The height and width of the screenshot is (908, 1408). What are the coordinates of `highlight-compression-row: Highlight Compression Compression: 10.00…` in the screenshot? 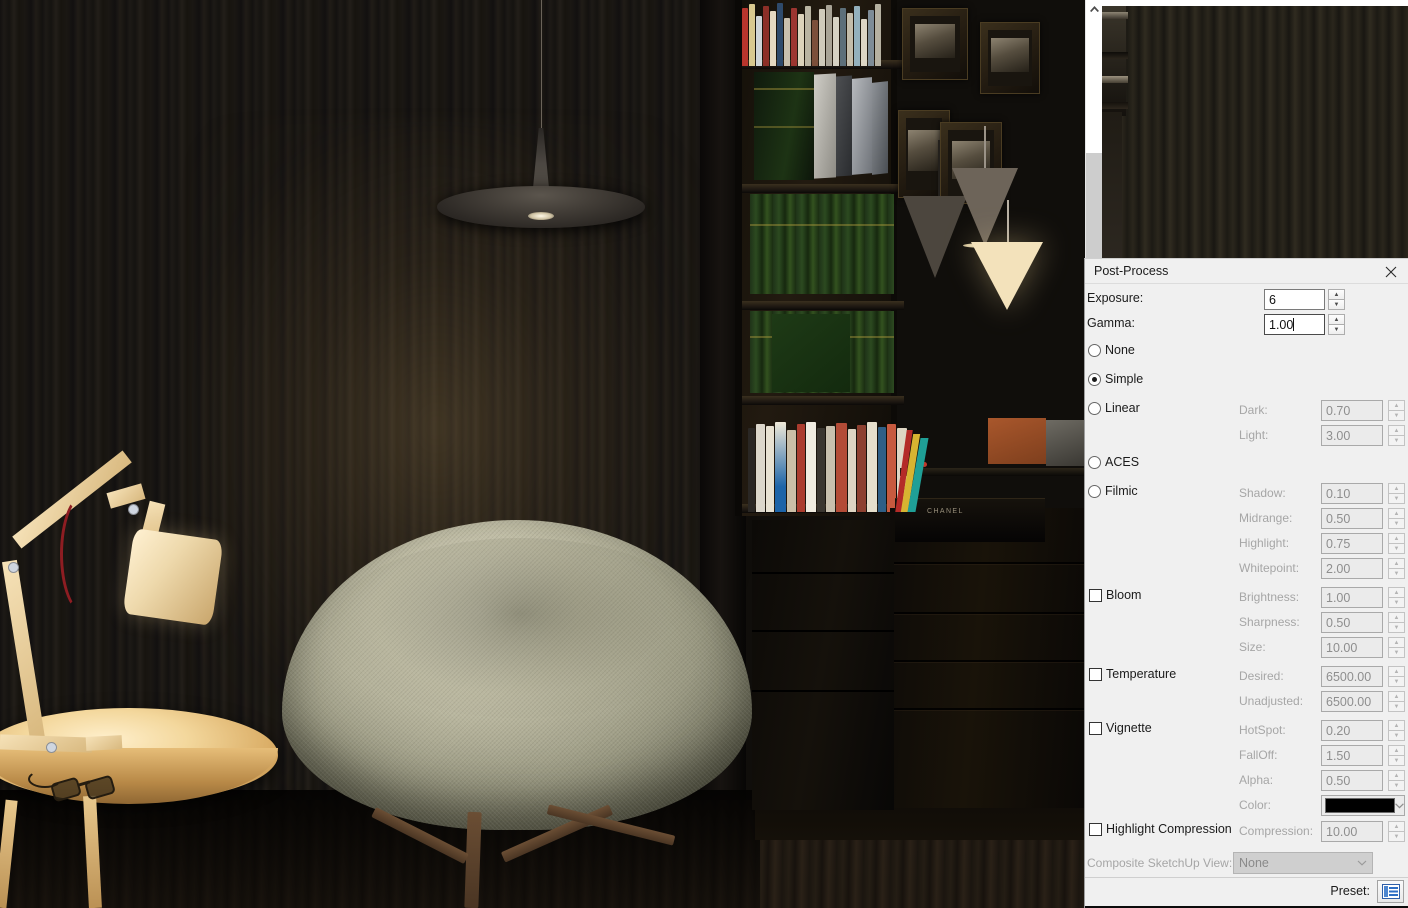 It's located at (1246, 831).